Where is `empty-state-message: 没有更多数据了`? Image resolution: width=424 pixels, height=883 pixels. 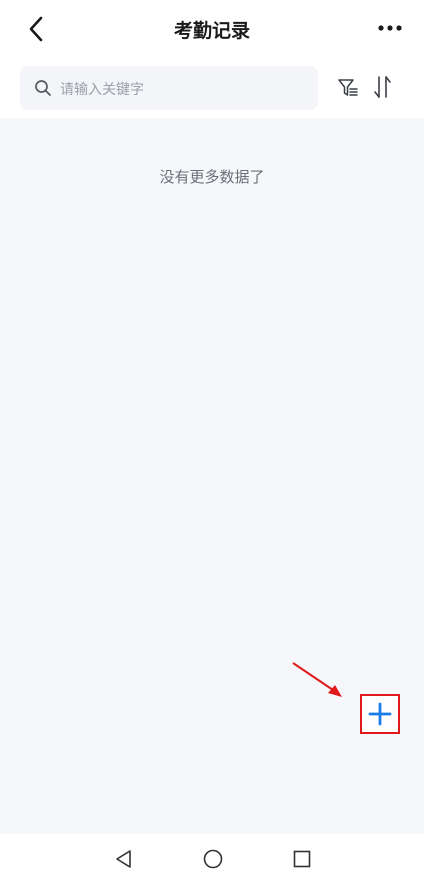
empty-state-message: 没有更多数据了 is located at coordinates (212, 177).